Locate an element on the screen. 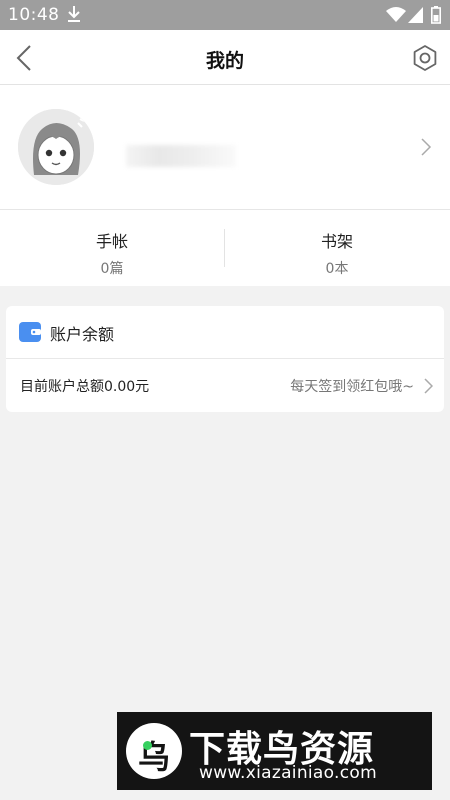  page-title: 我的 is located at coordinates (224, 61).